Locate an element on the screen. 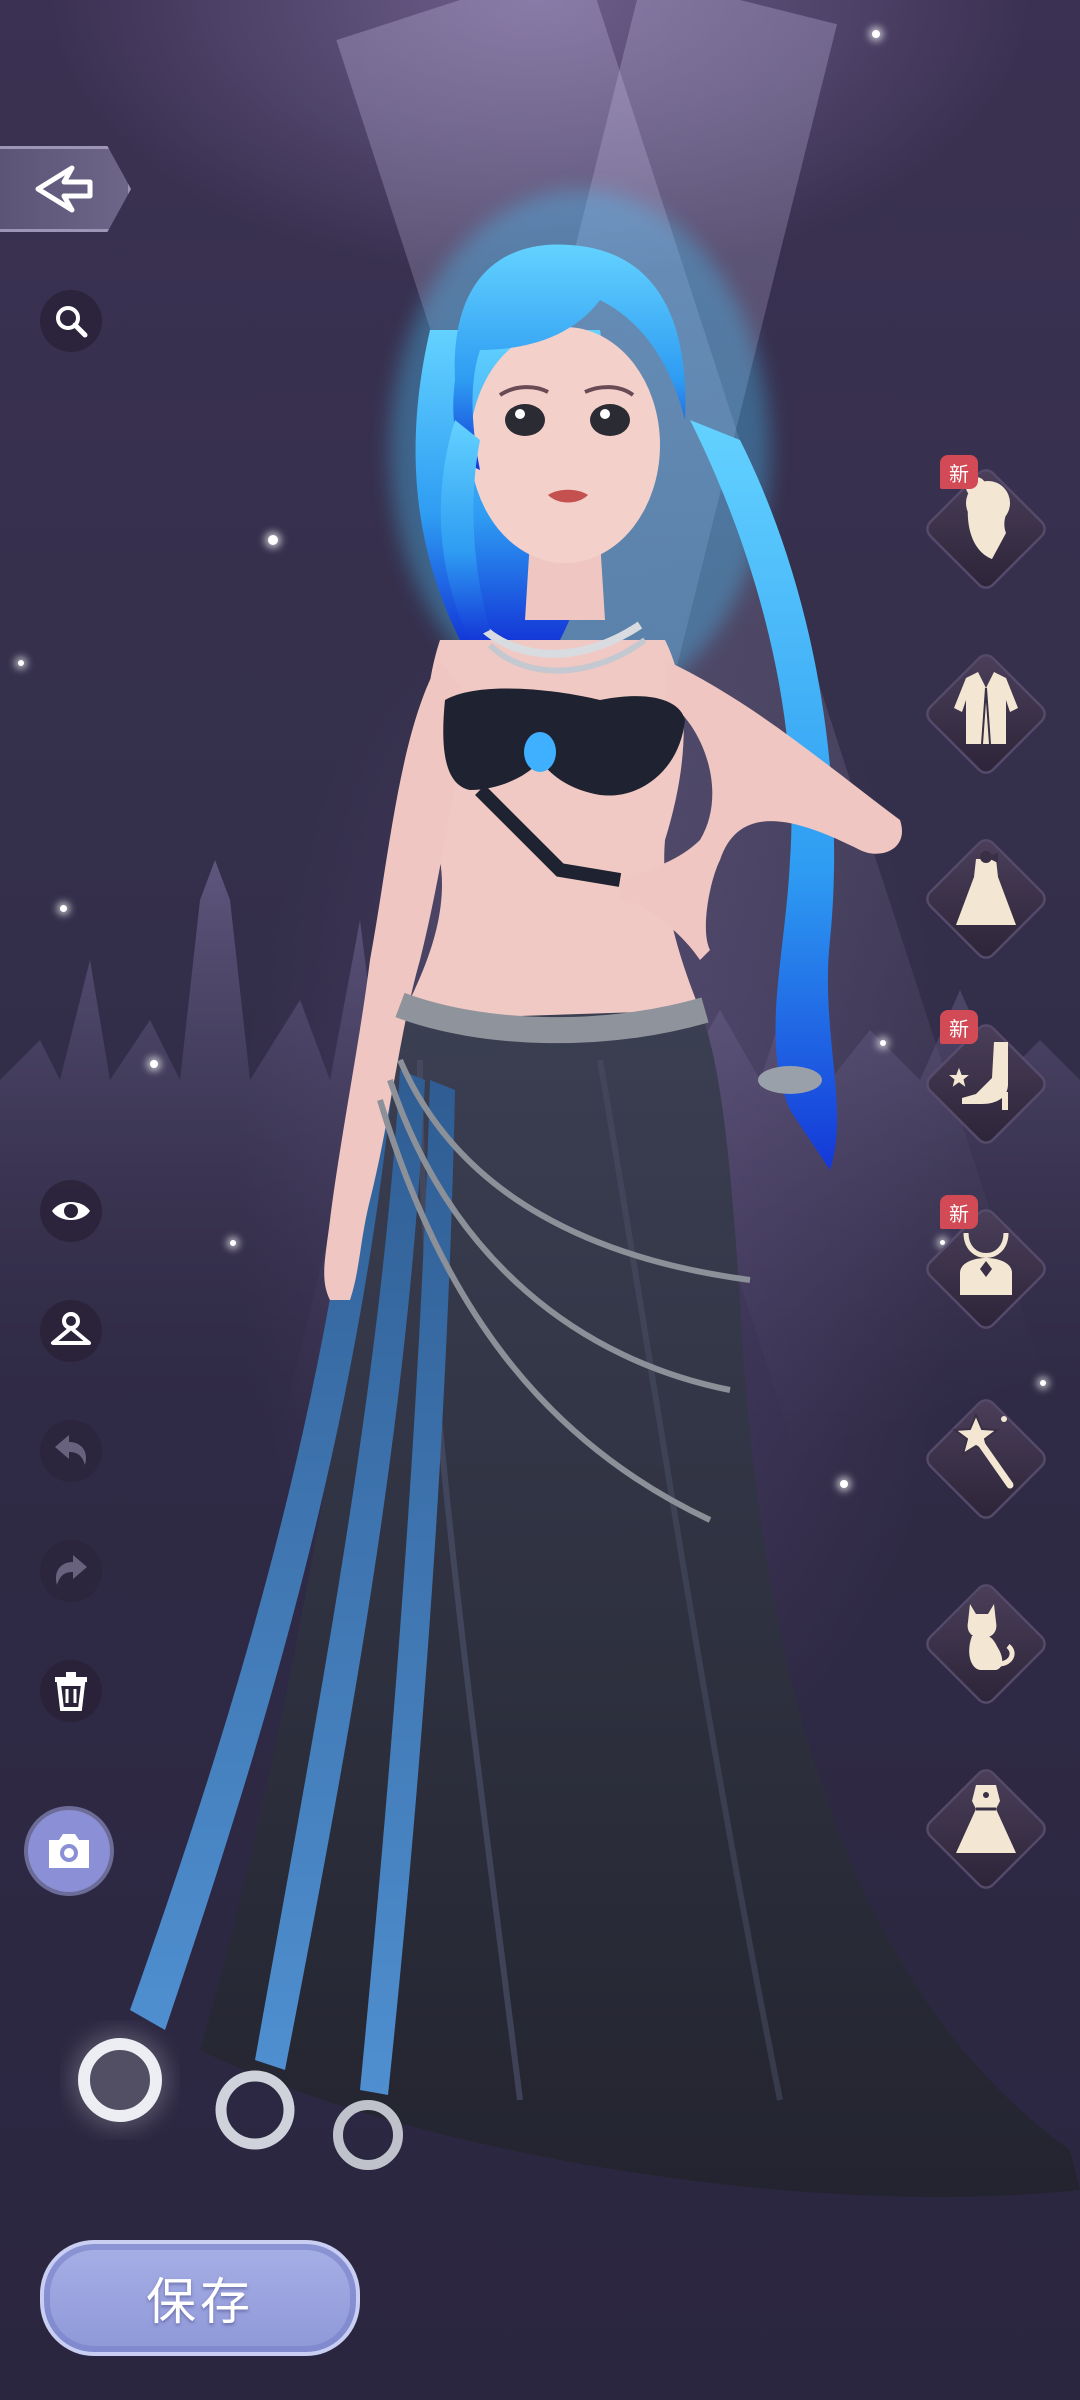  category-wand is located at coordinates (986, 1452).